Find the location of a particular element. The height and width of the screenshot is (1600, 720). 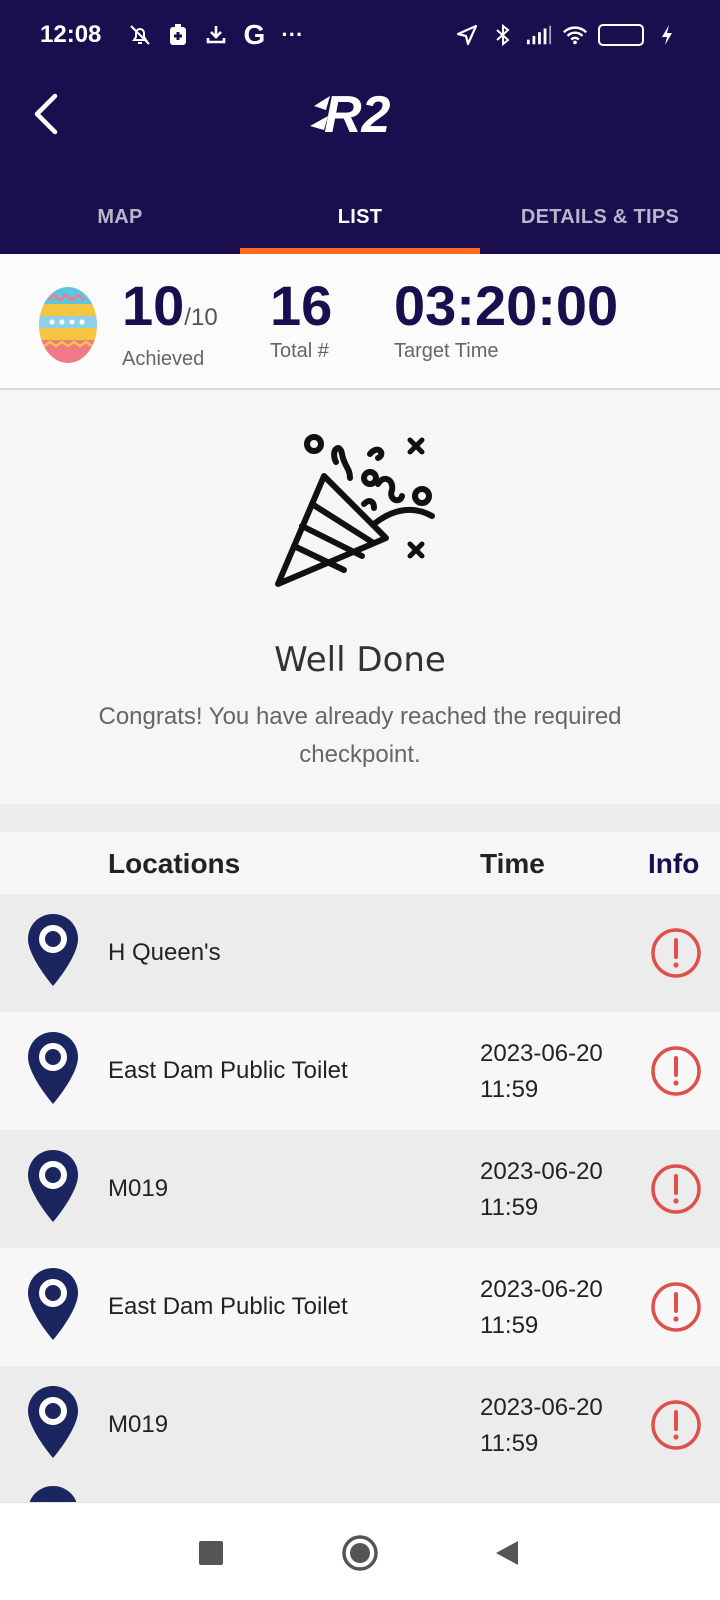

list-header: Locations Time Info is located at coordinates (360, 863).